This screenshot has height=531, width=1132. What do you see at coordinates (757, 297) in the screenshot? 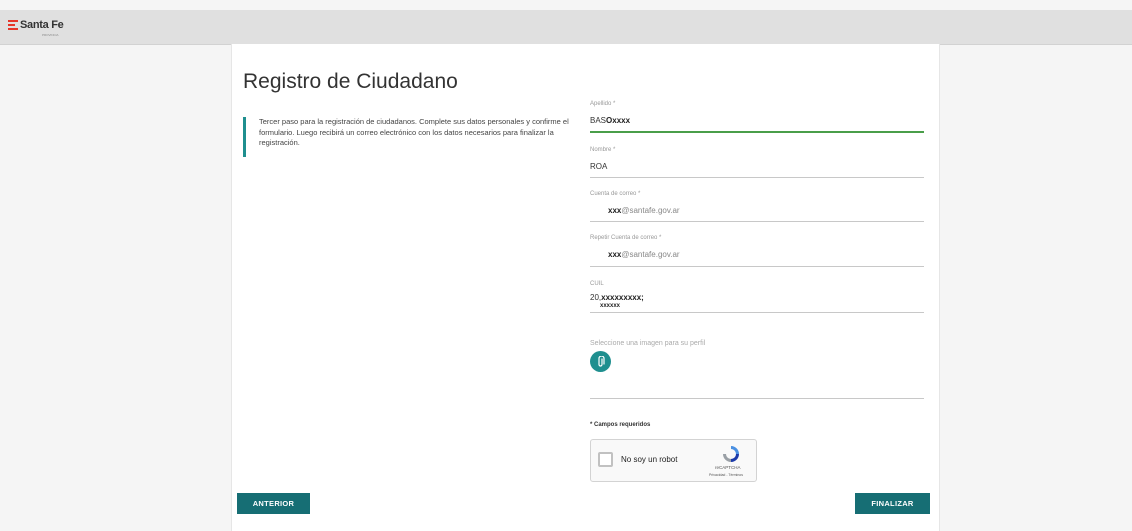
I see `cuil-field: CUIL 20,xxxxxxxxx; xxxxxx` at bounding box center [757, 297].